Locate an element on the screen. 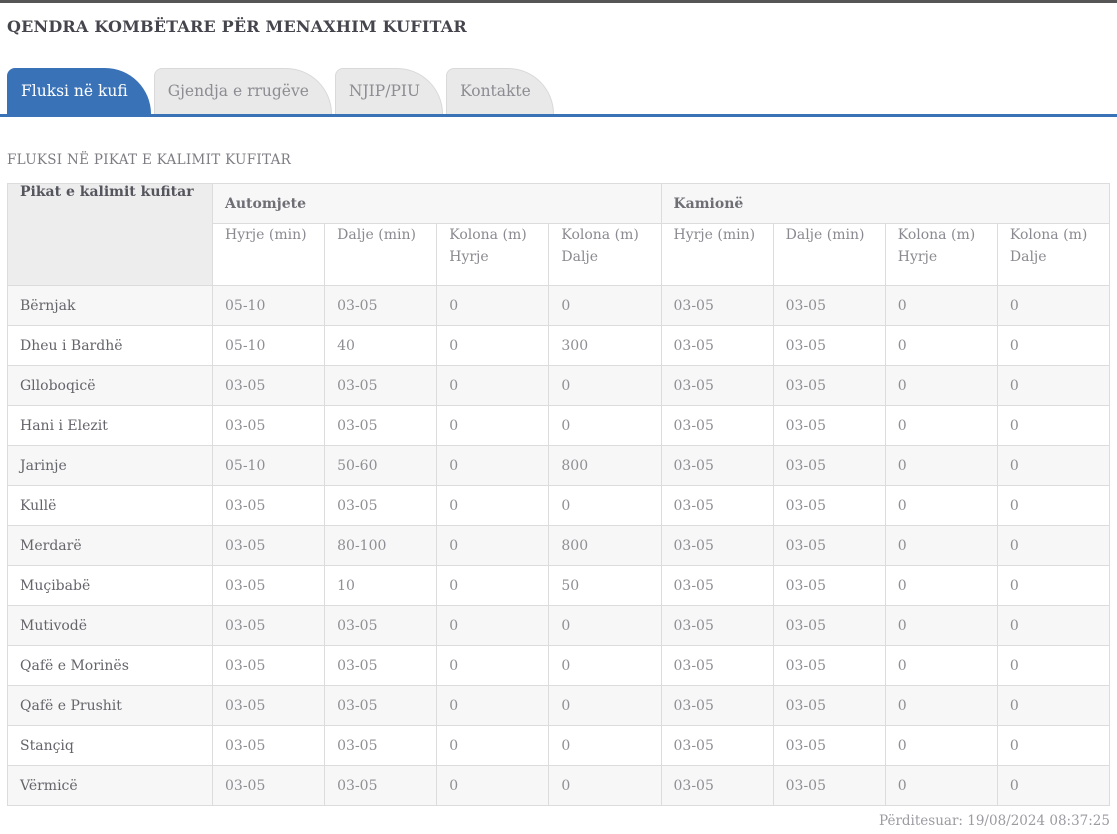 The width and height of the screenshot is (1117, 834). table-row: Muçibabë 03-05 10 0 50 03-05 03-05 0 0 is located at coordinates (559, 585).